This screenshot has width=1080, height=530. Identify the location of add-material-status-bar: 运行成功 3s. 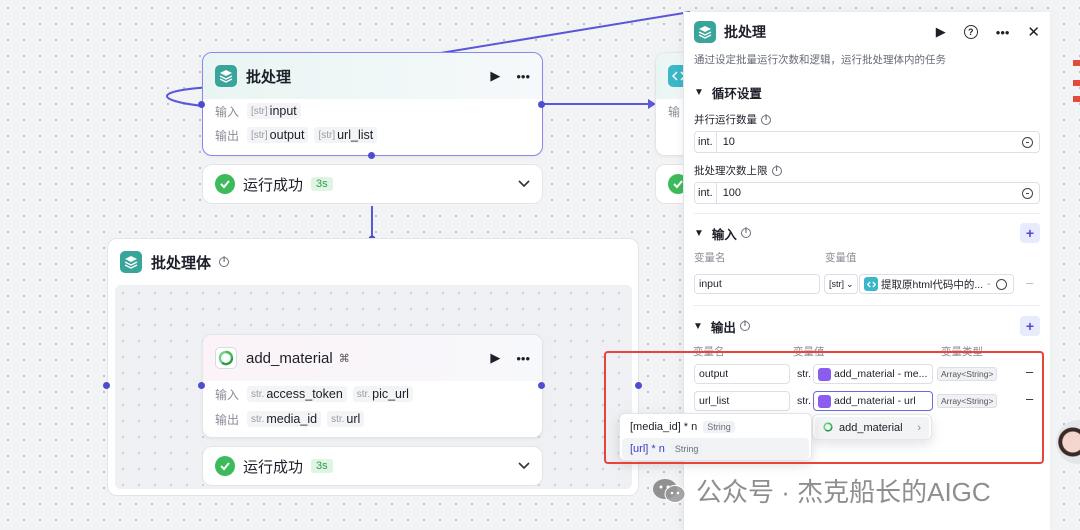
(372, 466).